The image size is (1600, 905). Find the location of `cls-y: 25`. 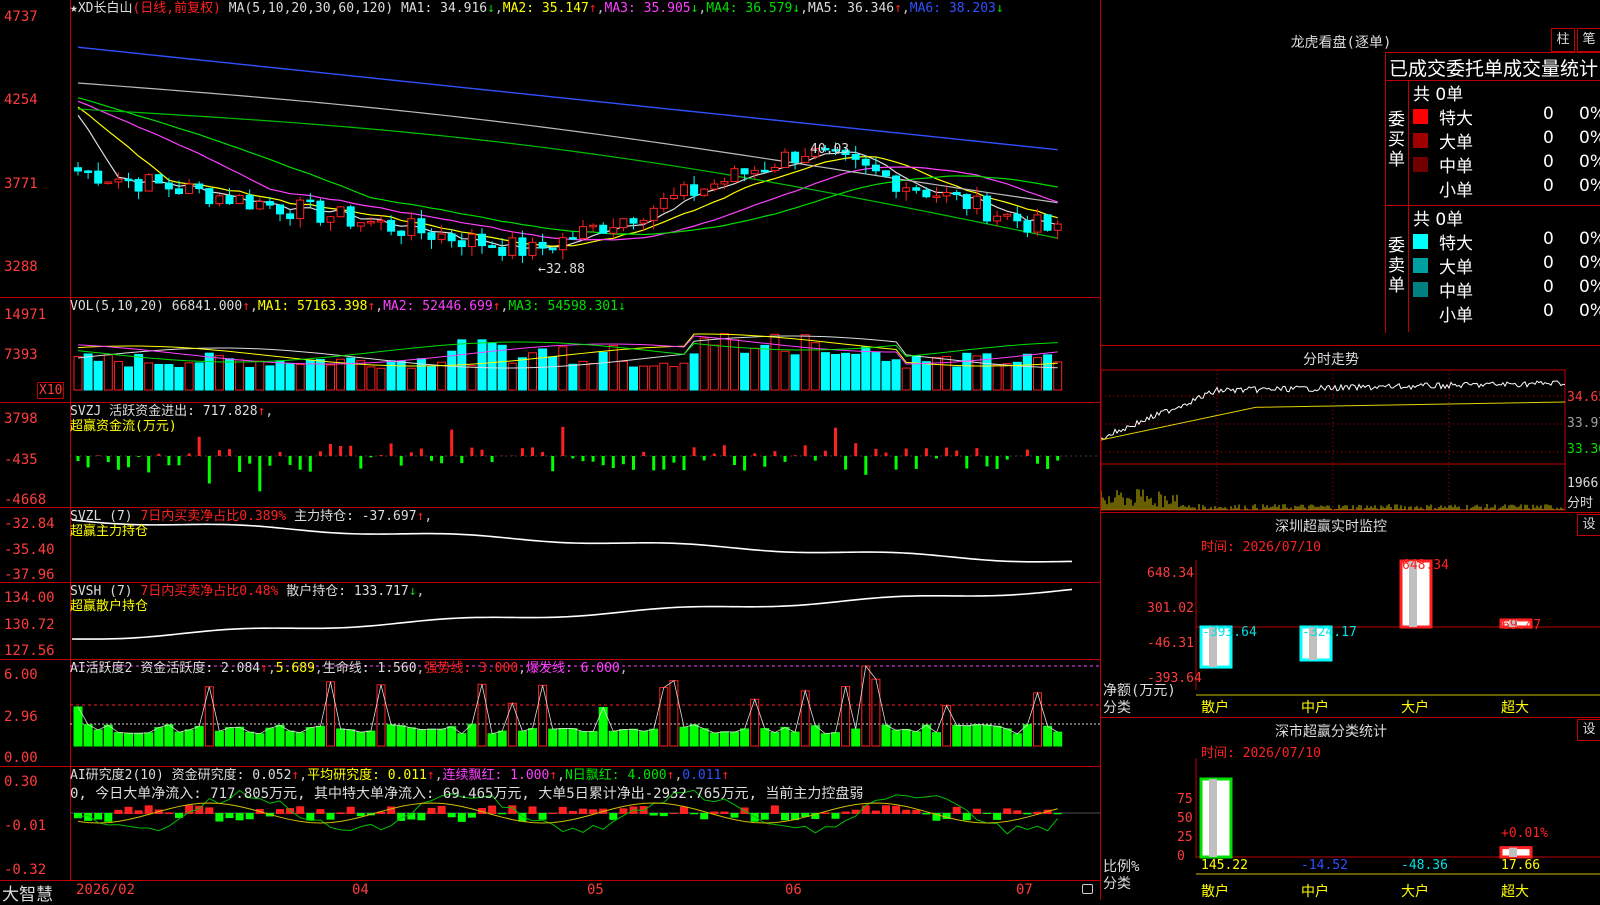

cls-y: 25 is located at coordinates (1185, 837).